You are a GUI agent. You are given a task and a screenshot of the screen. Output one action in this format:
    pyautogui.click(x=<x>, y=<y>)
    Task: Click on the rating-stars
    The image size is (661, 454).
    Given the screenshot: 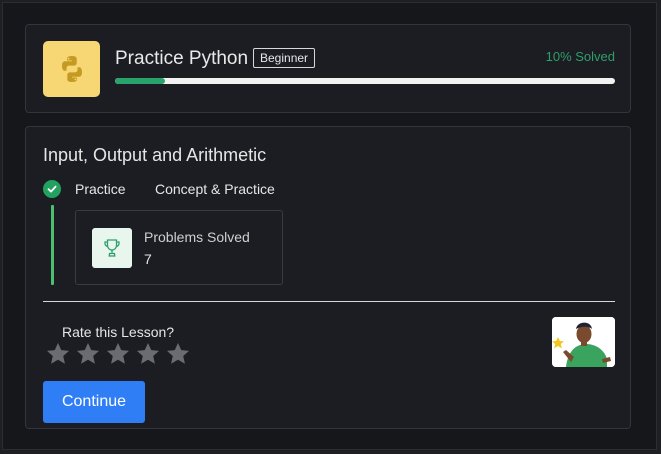 What is the action you would take?
    pyautogui.click(x=118, y=354)
    